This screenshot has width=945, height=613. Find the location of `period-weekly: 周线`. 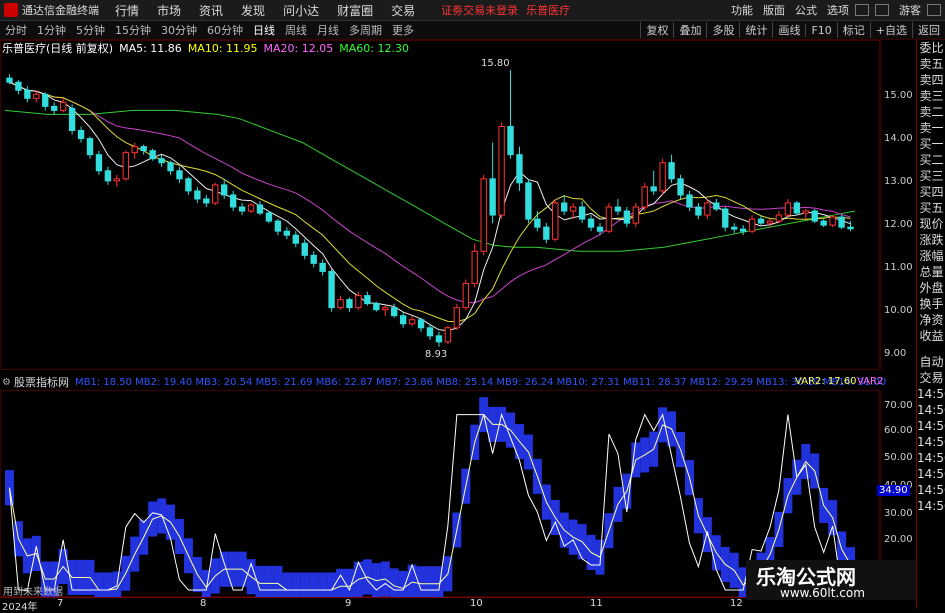

period-weekly: 周线 is located at coordinates (296, 30).